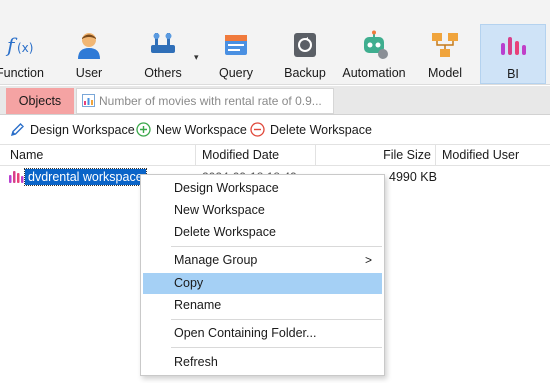  I want to click on ribbon-automation-button: Automation, so click(374, 54).